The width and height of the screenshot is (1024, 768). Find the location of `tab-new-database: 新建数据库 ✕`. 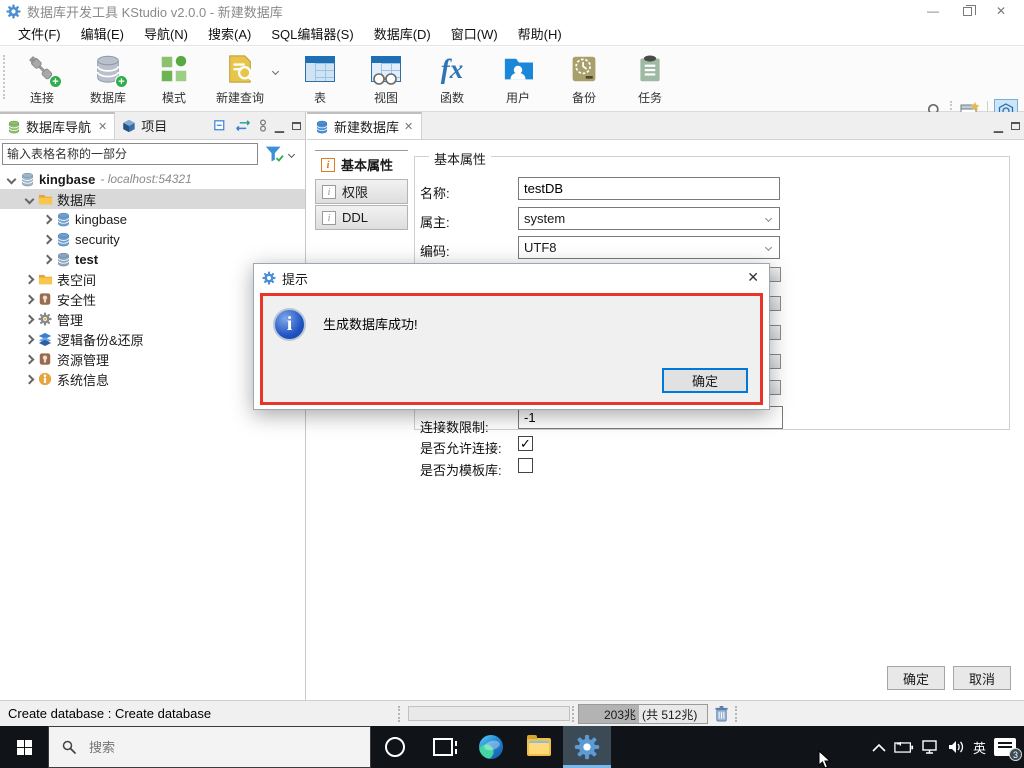

tab-new-database: 新建数据库 ✕ is located at coordinates (365, 125).